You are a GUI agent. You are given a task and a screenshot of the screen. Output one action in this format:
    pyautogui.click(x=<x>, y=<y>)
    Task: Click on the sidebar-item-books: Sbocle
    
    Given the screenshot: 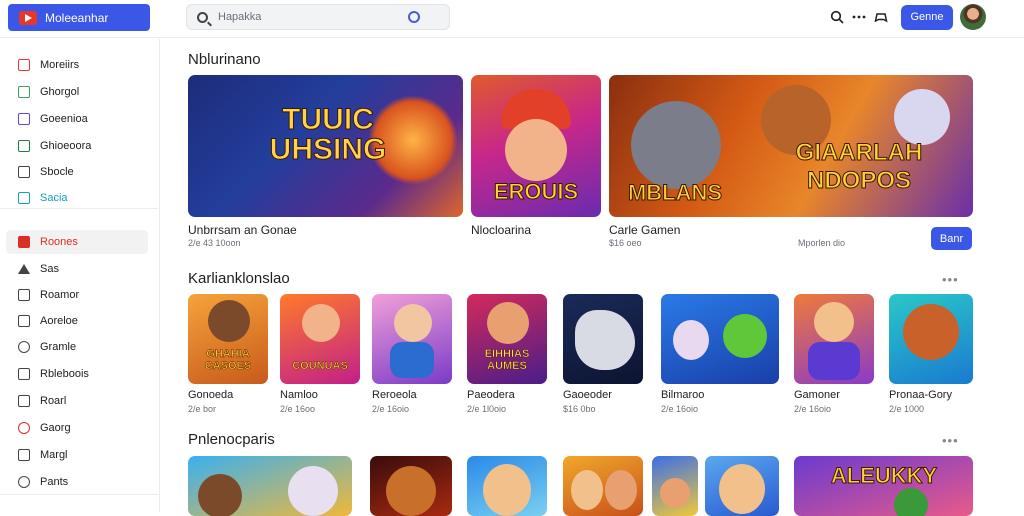 What is the action you would take?
    pyautogui.click(x=77, y=172)
    